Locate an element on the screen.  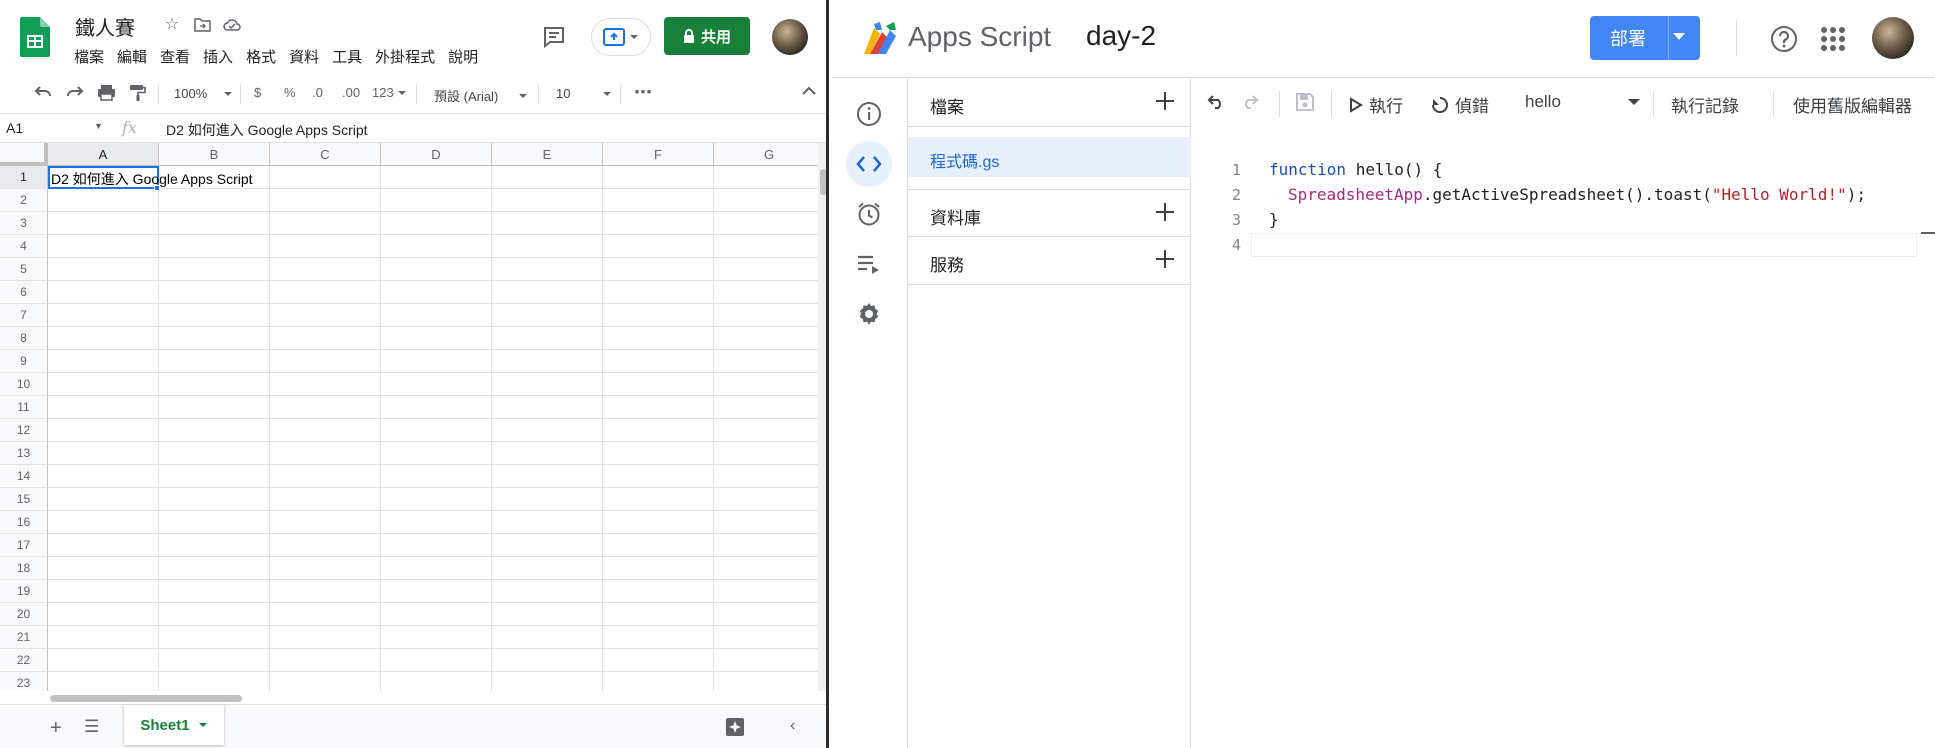
function-select: hello is located at coordinates (1583, 102).